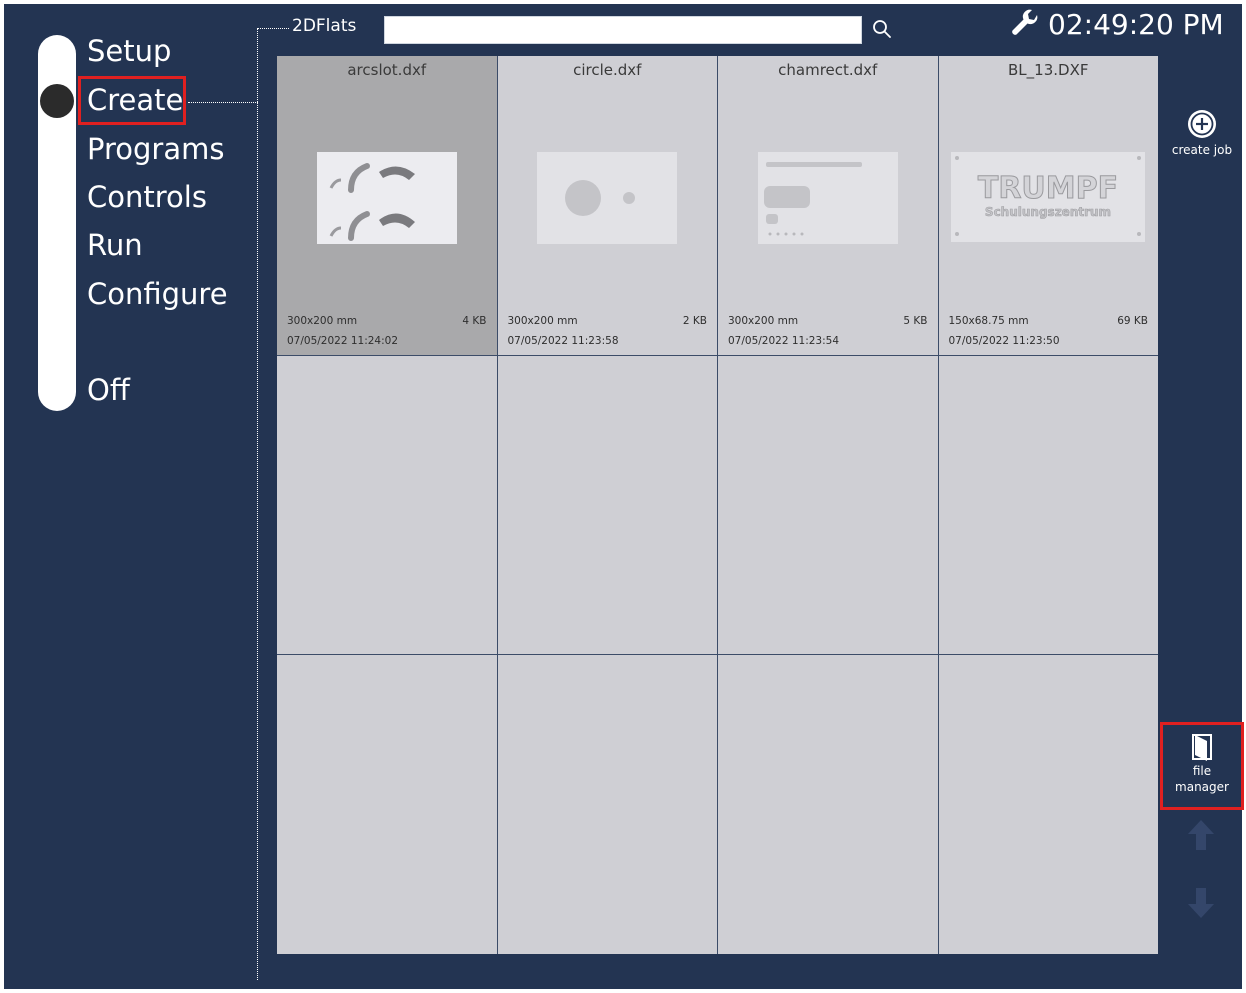  I want to click on connector-line, so click(223, 102).